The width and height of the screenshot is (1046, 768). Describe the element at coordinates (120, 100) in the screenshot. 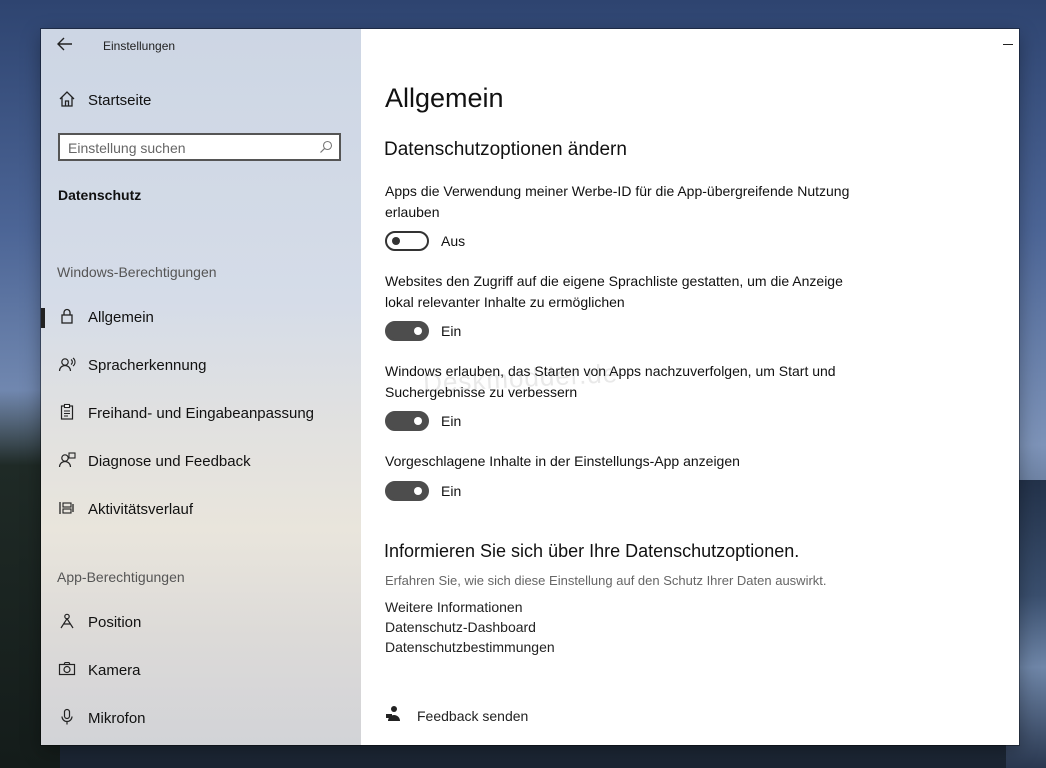

I see `sidebar-item-label: Startseite` at that location.